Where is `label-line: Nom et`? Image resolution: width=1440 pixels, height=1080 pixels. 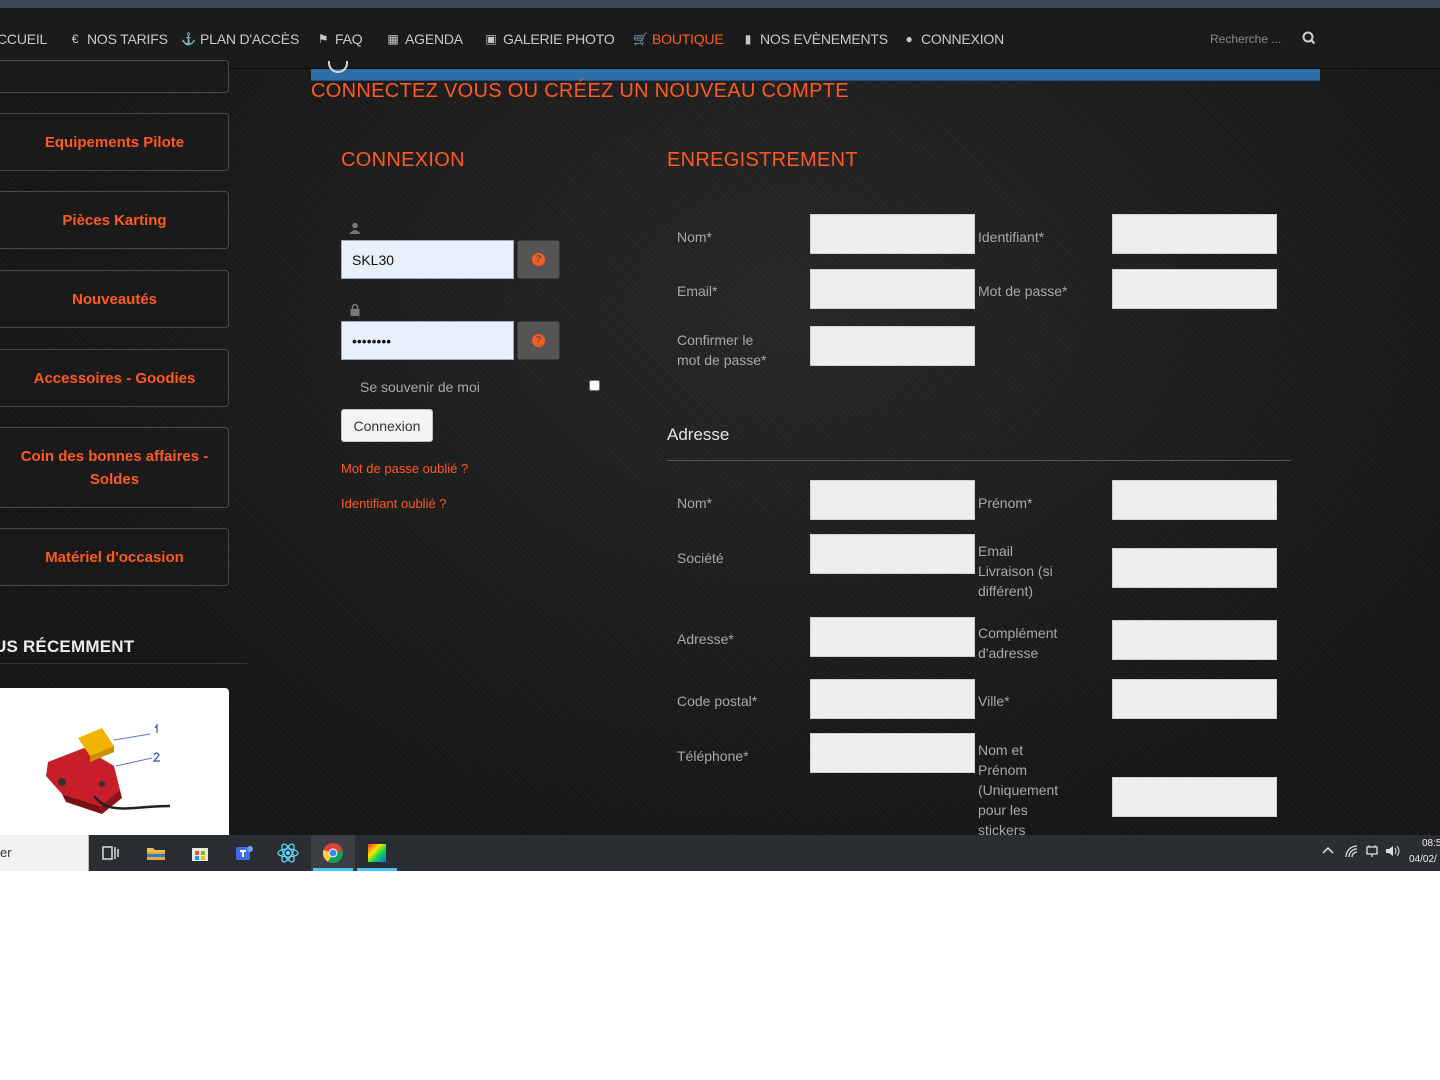 label-line: Nom et is located at coordinates (1001, 750).